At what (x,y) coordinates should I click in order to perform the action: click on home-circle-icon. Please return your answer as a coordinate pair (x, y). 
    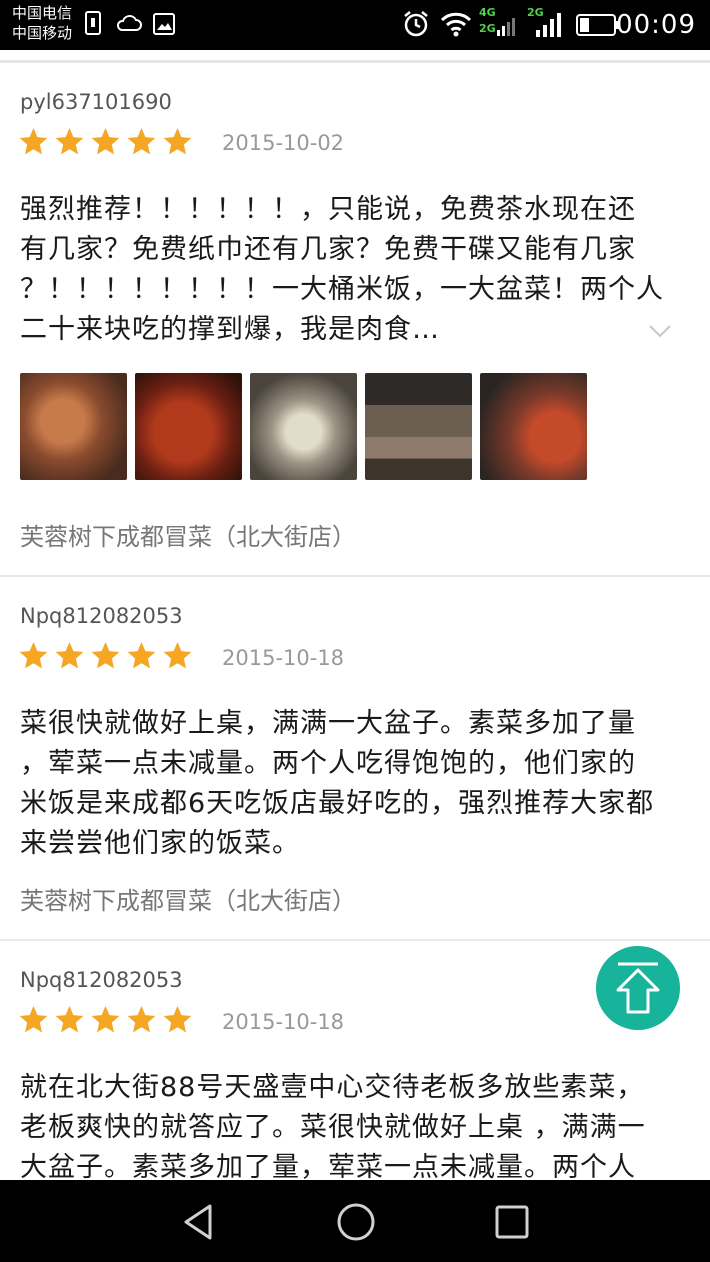
    Looking at the image, I should click on (356, 1222).